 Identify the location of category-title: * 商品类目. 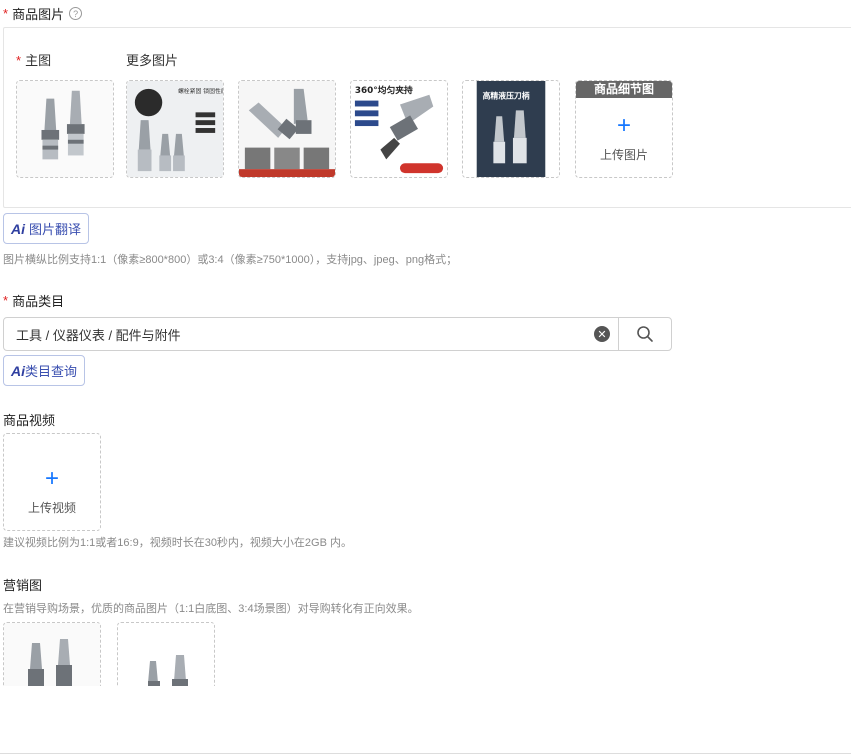
(33, 300).